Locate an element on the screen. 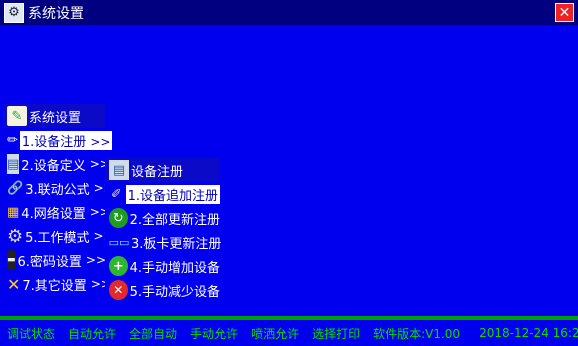 This screenshot has width=578, height=346. status-select-print: 选择打印 is located at coordinates (336, 333).